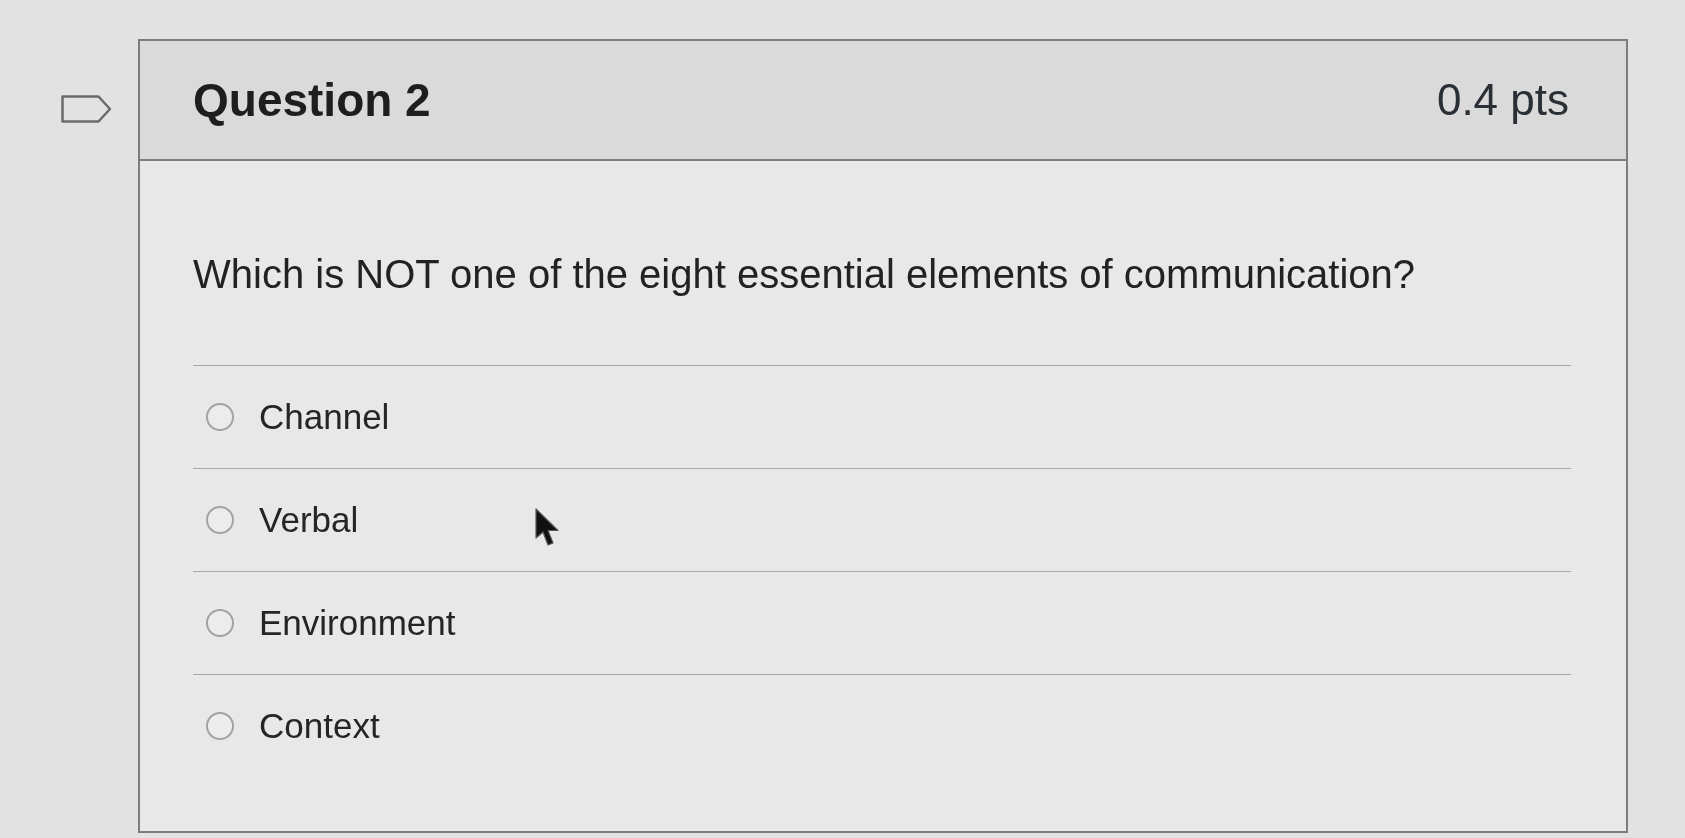 The height and width of the screenshot is (838, 1685). Describe the element at coordinates (86, 109) in the screenshot. I see `tag-outline-icon` at that location.